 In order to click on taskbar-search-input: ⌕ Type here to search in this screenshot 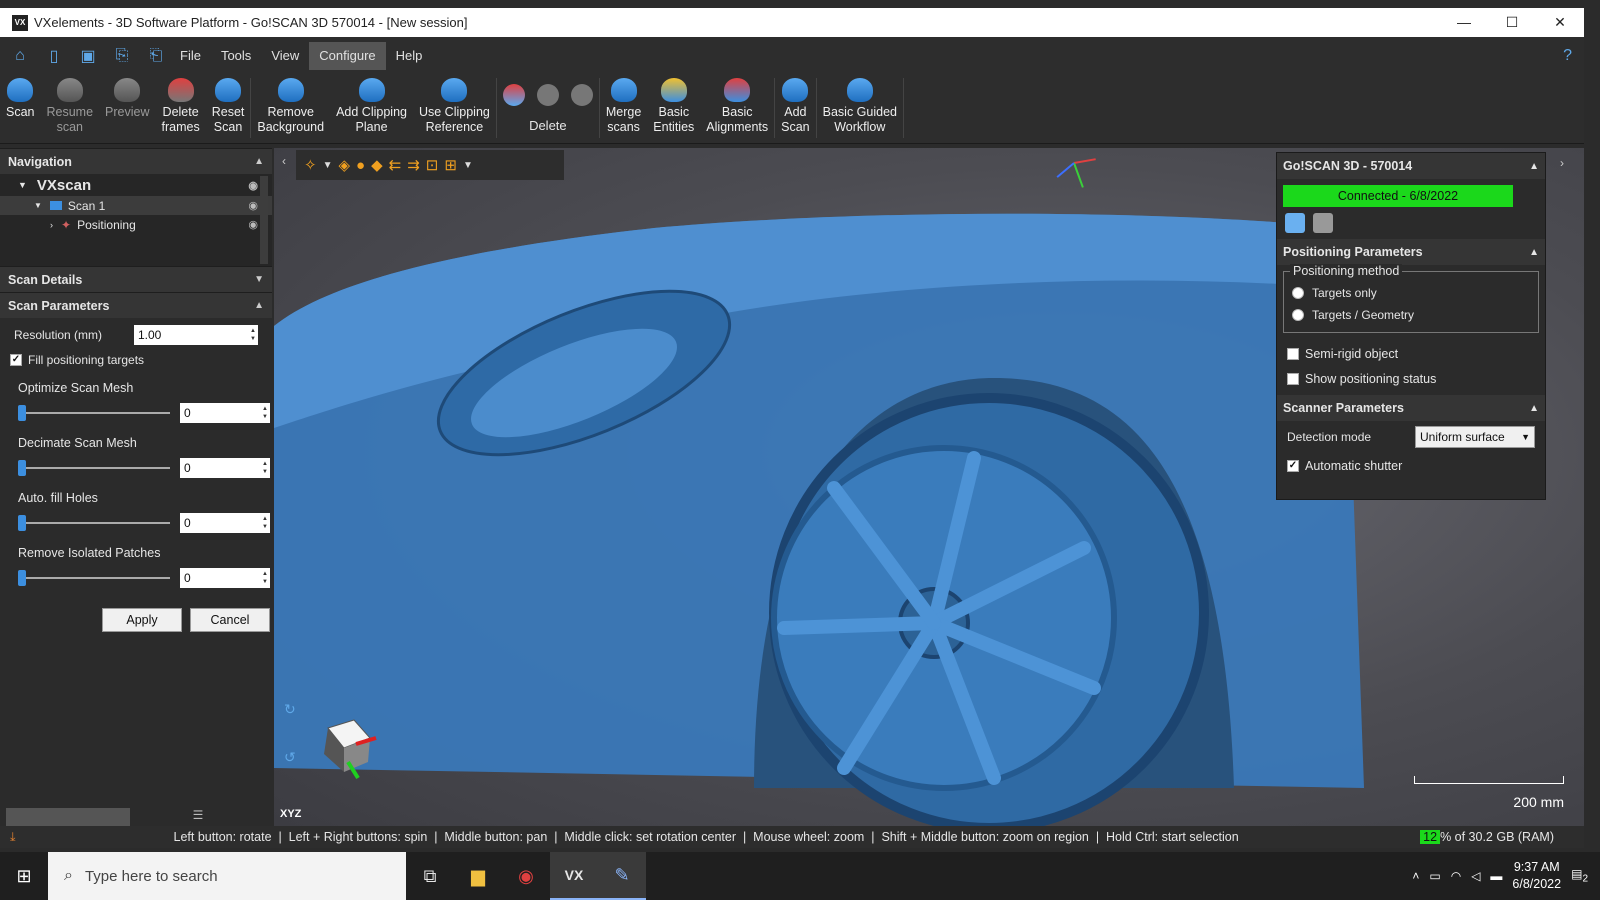, I will do `click(227, 876)`.